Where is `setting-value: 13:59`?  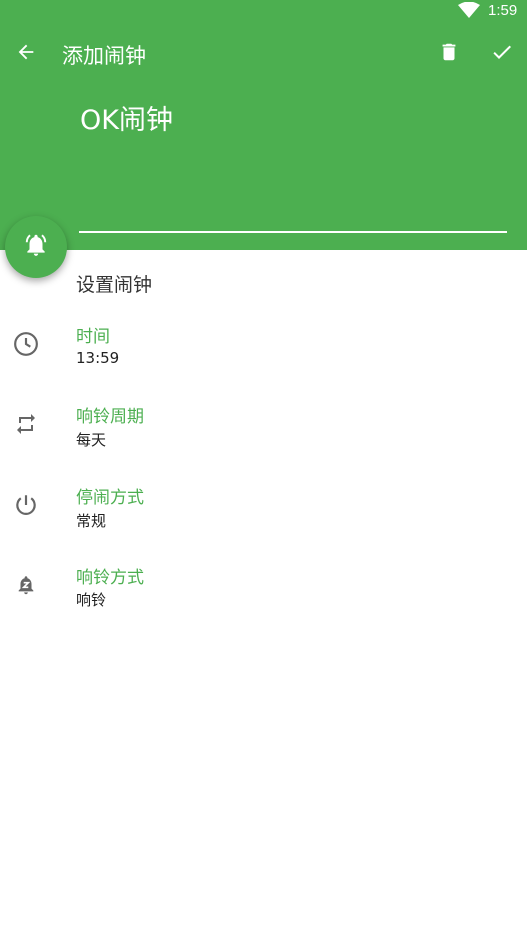 setting-value: 13:59 is located at coordinates (98, 358).